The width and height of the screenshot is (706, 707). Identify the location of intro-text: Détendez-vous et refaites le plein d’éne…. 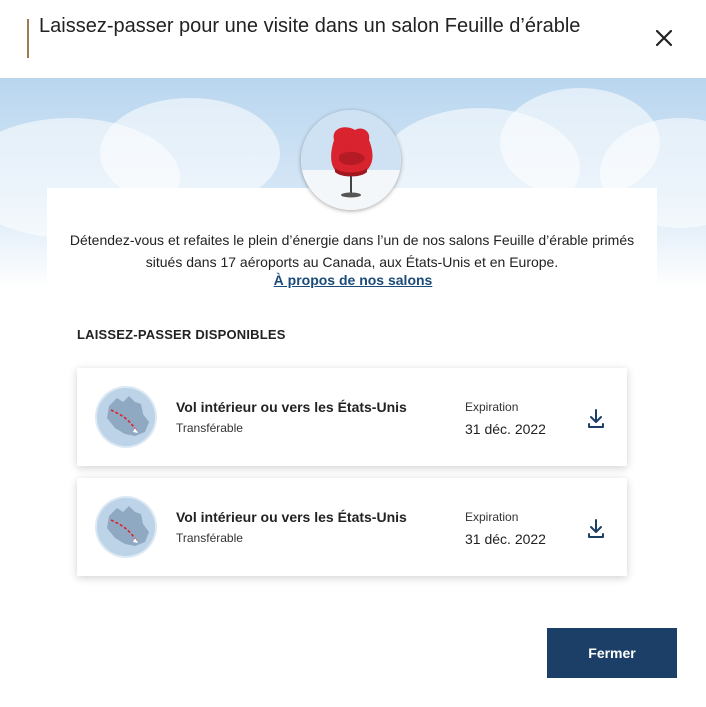
(352, 251).